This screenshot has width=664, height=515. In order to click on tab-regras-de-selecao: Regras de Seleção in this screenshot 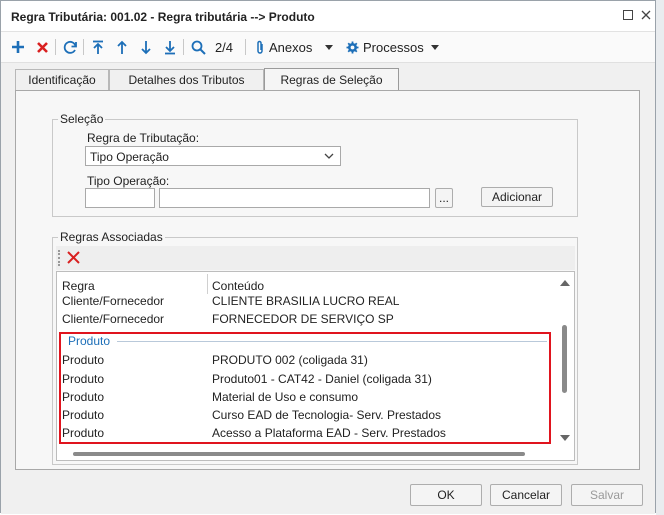, I will do `click(331, 79)`.